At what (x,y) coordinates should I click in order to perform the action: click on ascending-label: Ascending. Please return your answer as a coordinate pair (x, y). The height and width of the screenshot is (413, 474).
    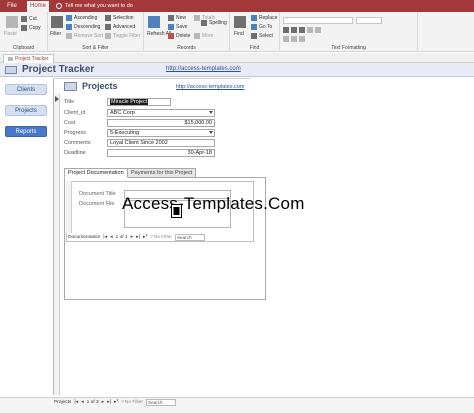
    Looking at the image, I should click on (86, 18).